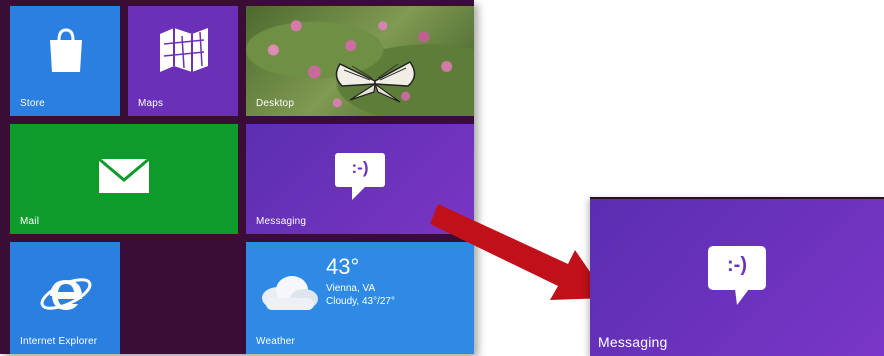  What do you see at coordinates (32, 103) in the screenshot?
I see `tile-store-label: Store` at bounding box center [32, 103].